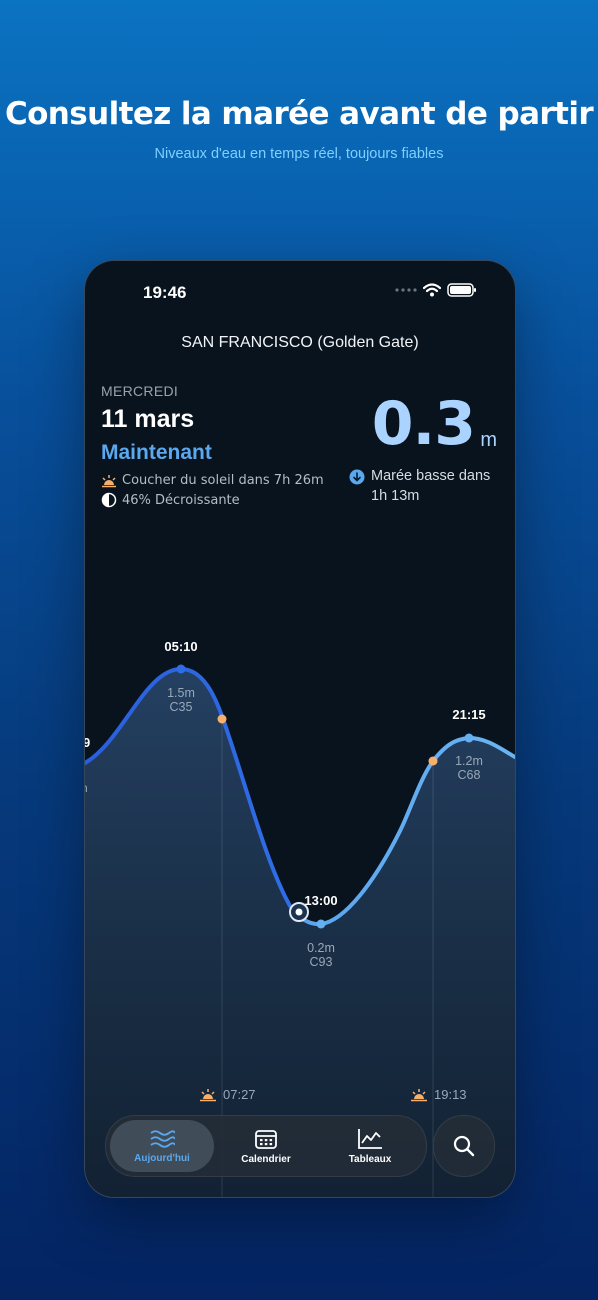 This screenshot has height=1300, width=598. Describe the element at coordinates (223, 480) in the screenshot. I see `sunset-text: Coucher du soleil dans 7h 26m` at that location.